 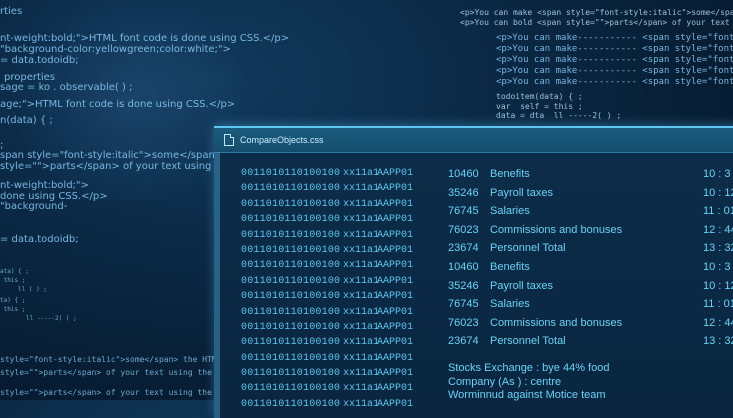 What do you see at coordinates (510, 211) in the screenshot?
I see `finance-label: Salaries` at bounding box center [510, 211].